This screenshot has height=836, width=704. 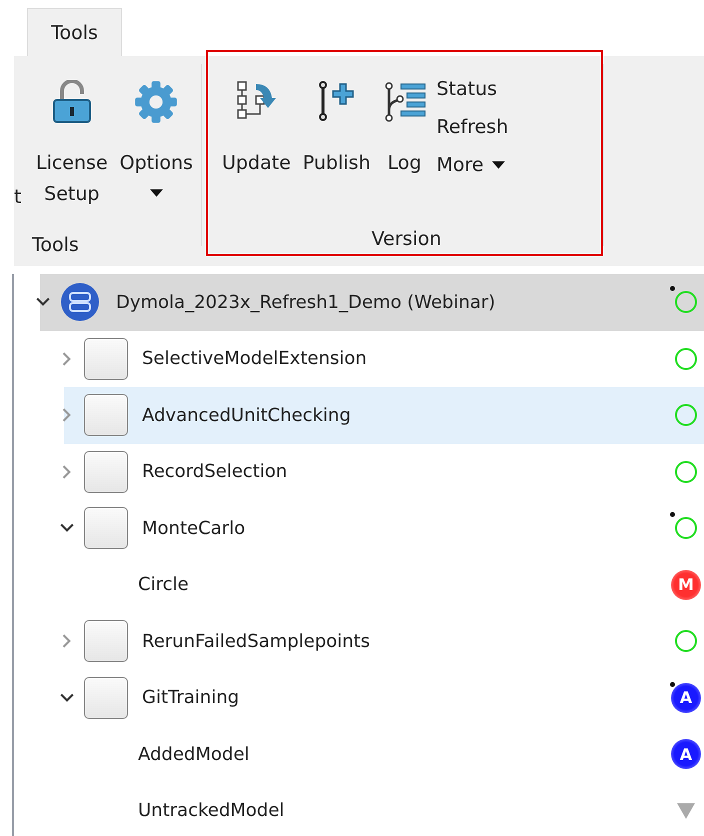 I want to click on ribbon-button: Refresh, so click(x=472, y=127).